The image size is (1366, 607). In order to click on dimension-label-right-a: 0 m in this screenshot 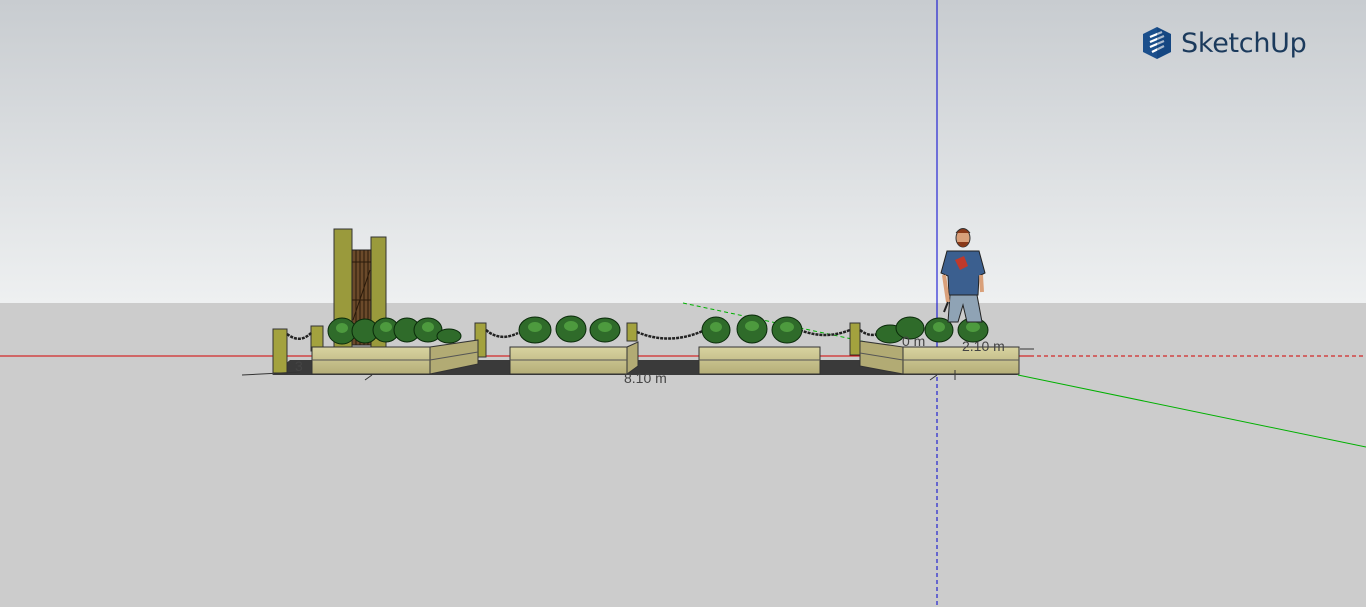, I will do `click(913, 341)`.